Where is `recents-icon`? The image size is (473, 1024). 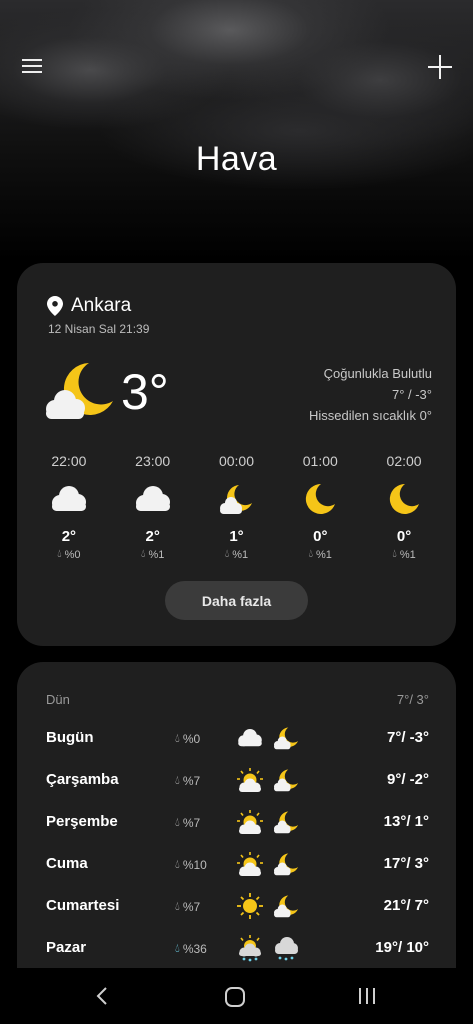 recents-icon is located at coordinates (367, 998).